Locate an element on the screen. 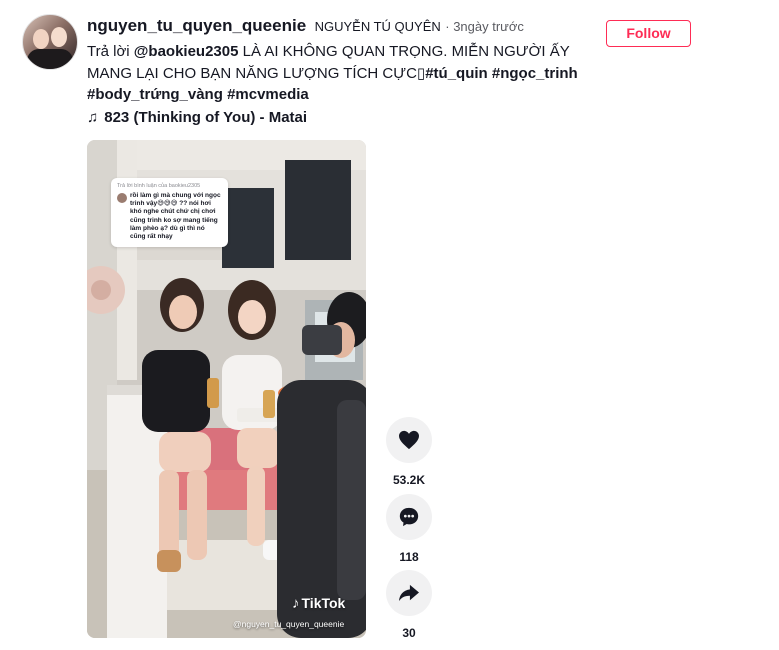  hashtag: #body_trứng_vàng is located at coordinates (155, 94).